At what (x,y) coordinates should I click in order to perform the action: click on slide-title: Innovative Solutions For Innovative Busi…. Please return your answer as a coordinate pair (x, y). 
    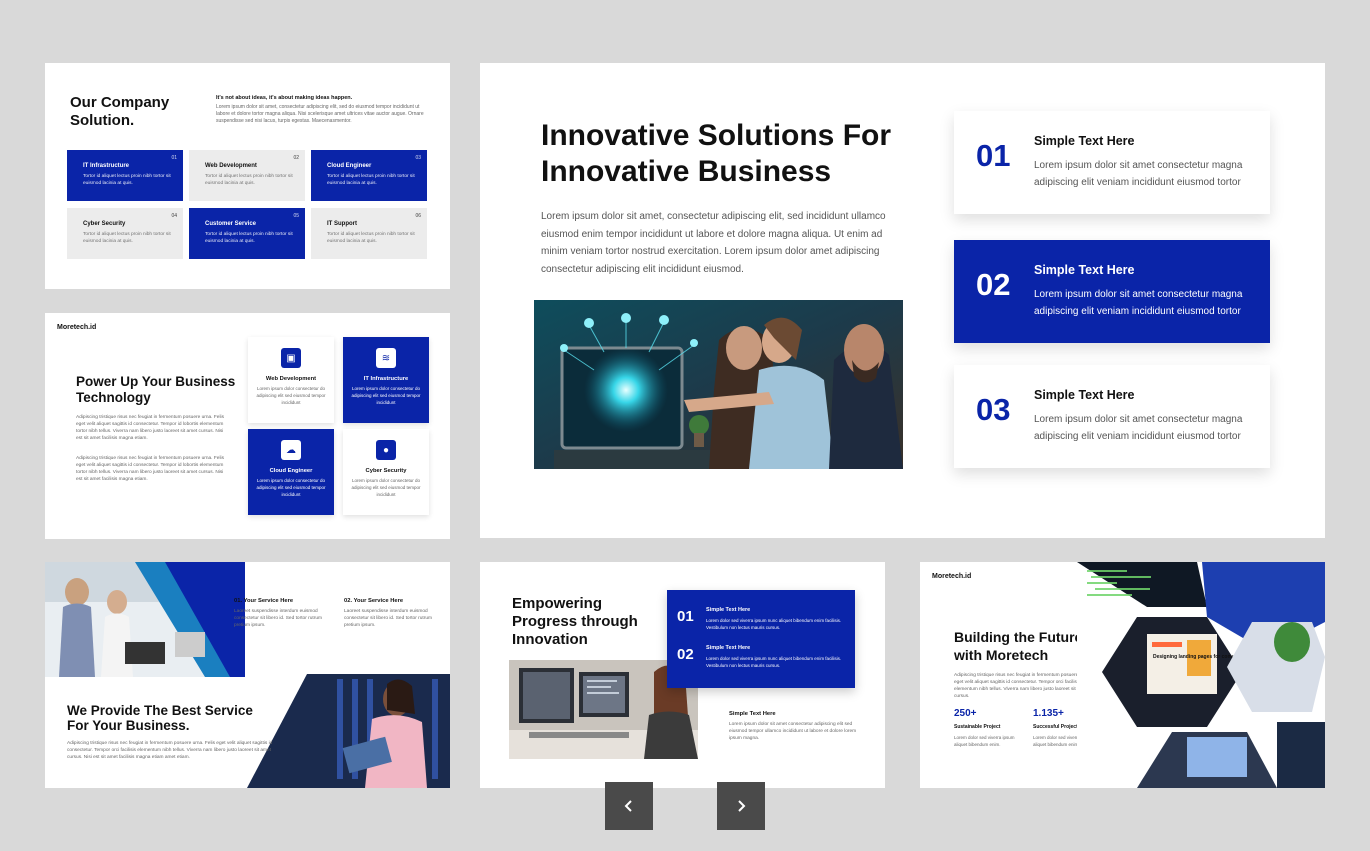
    Looking at the image, I should click on (716, 153).